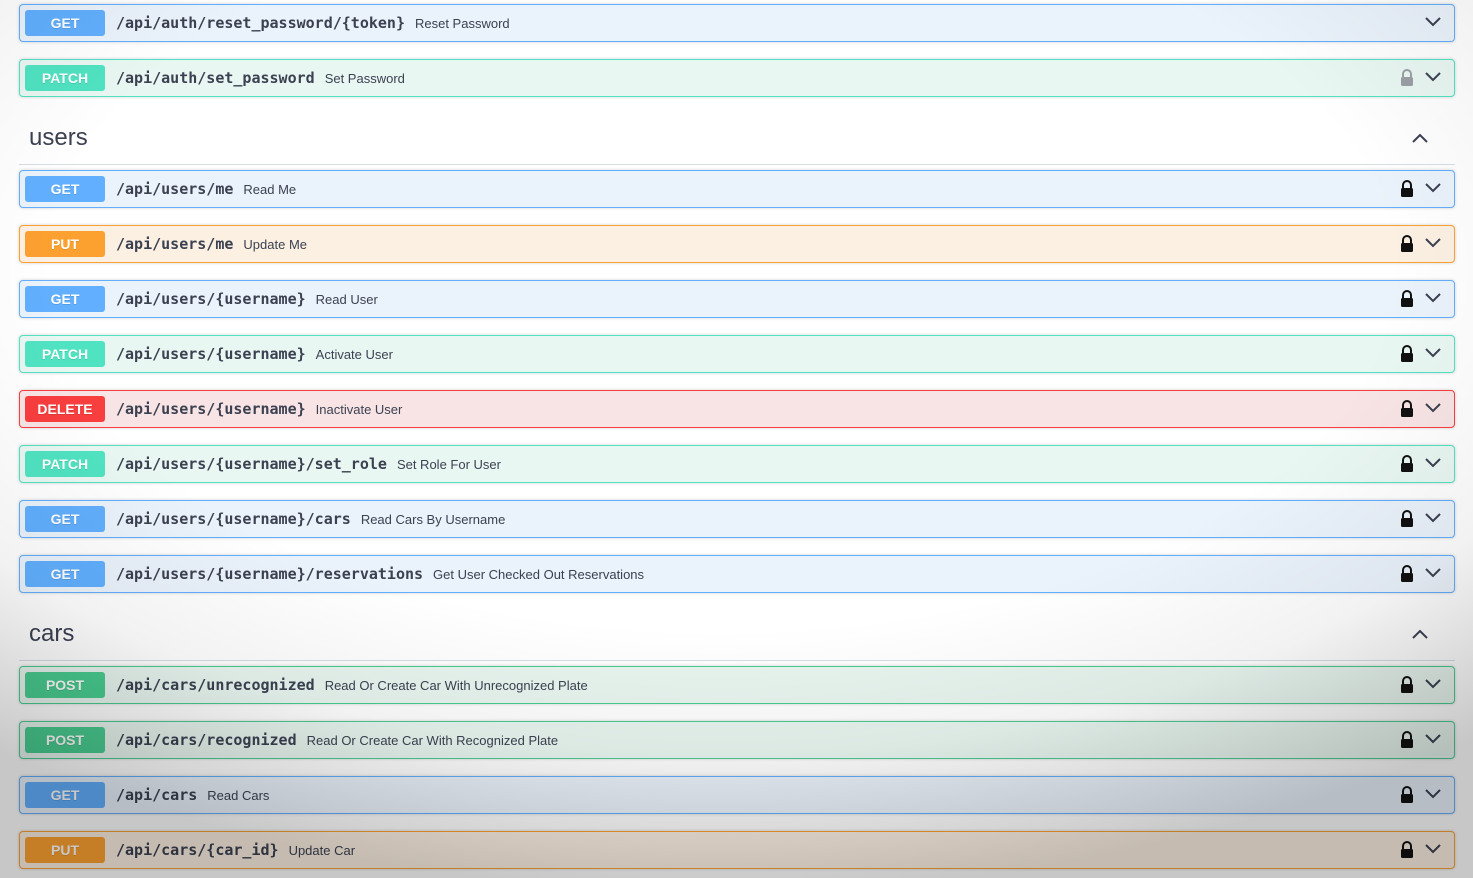 The image size is (1473, 878). I want to click on operation-path: /api/cars/unrecognized, so click(215, 685).